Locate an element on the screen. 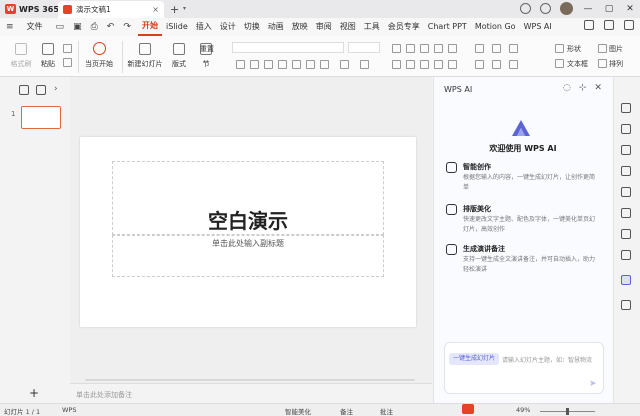  chevron-right-icon: › is located at coordinates (56, 89).